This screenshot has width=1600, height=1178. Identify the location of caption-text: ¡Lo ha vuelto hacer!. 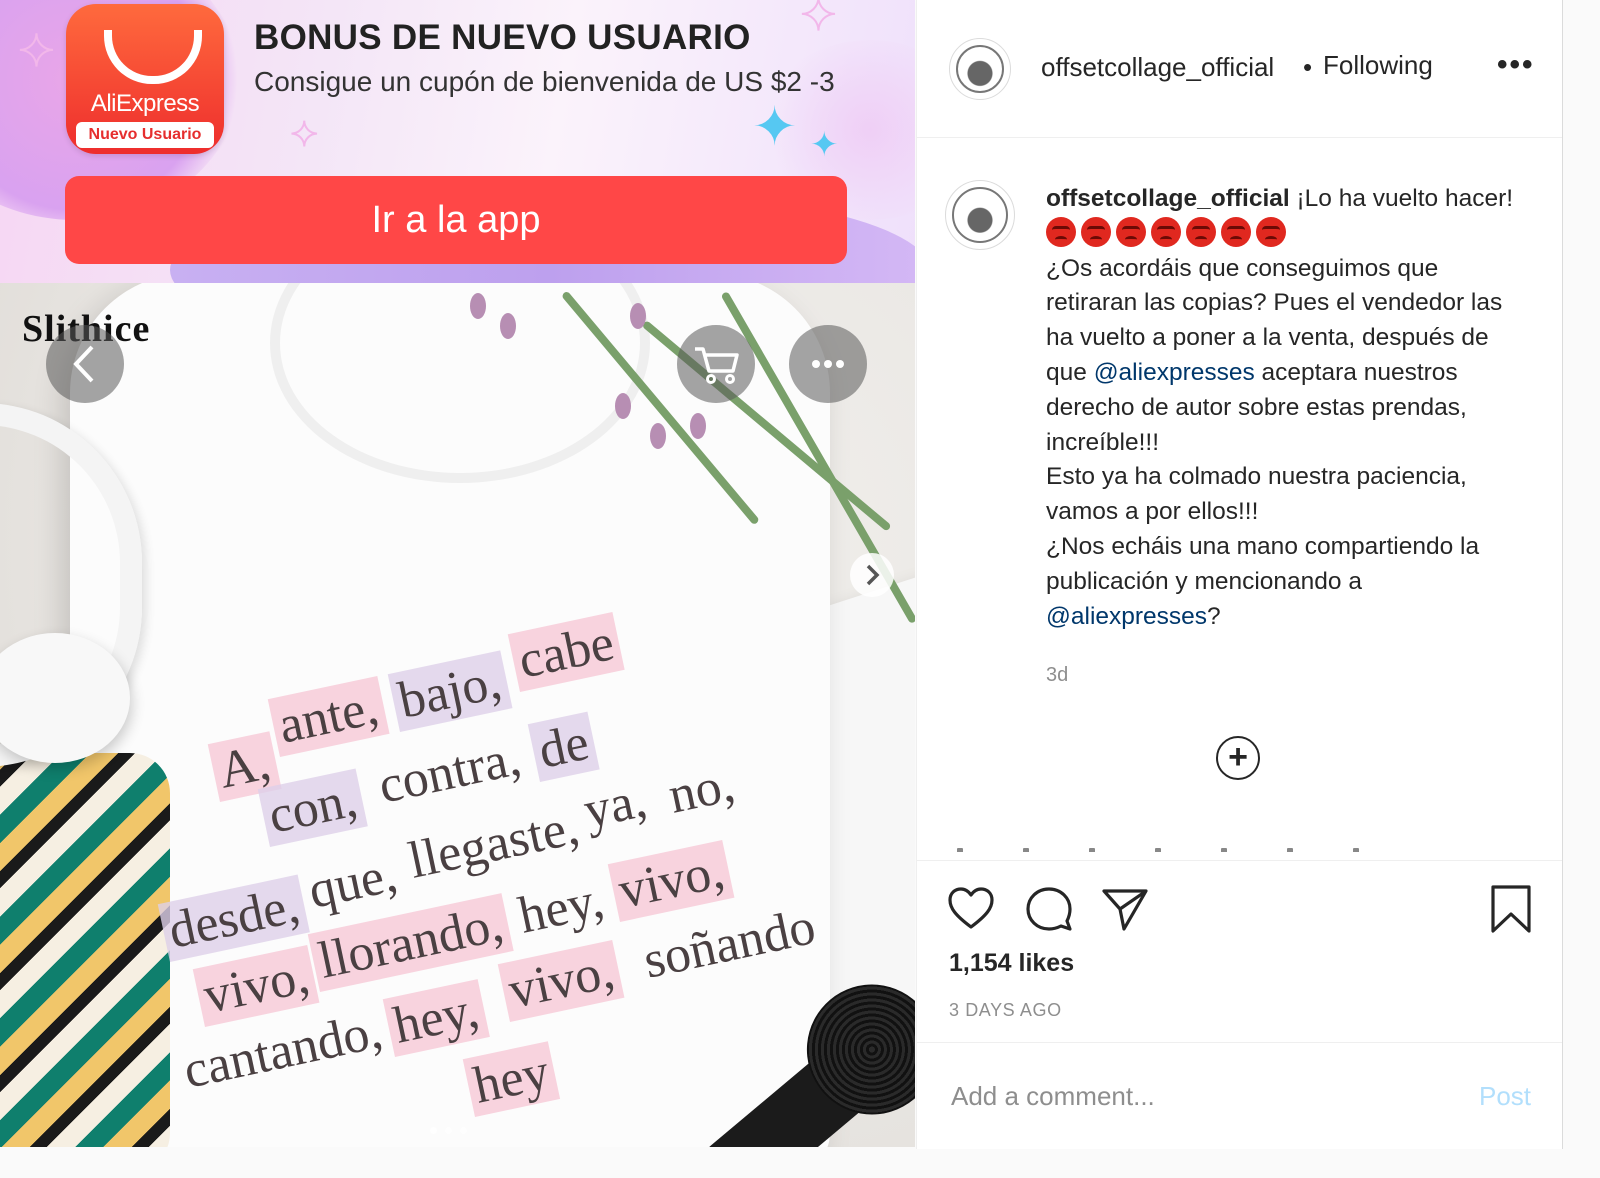
(1401, 198).